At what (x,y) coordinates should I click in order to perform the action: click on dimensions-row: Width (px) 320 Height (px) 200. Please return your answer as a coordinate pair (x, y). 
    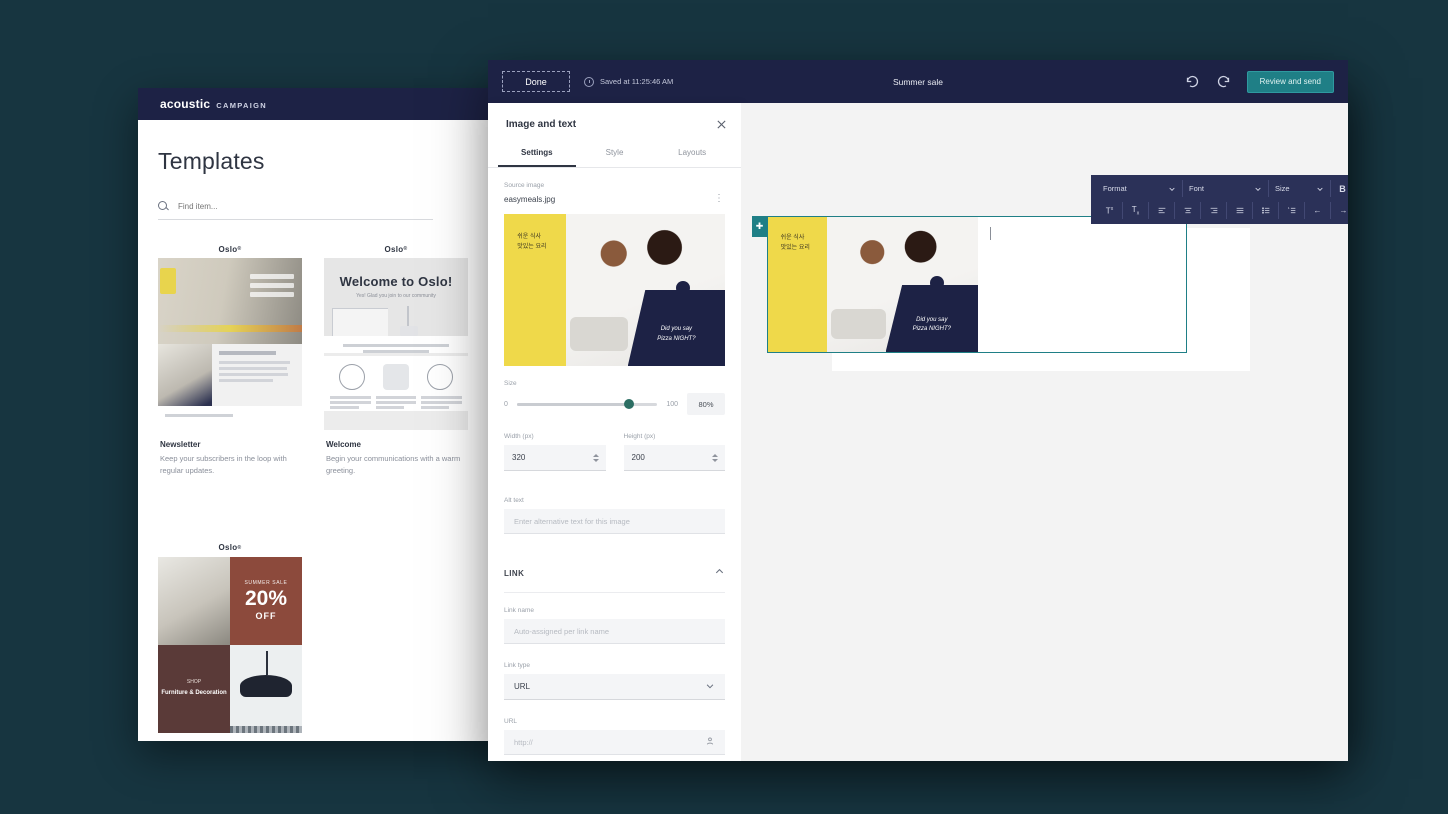
    Looking at the image, I should click on (614, 452).